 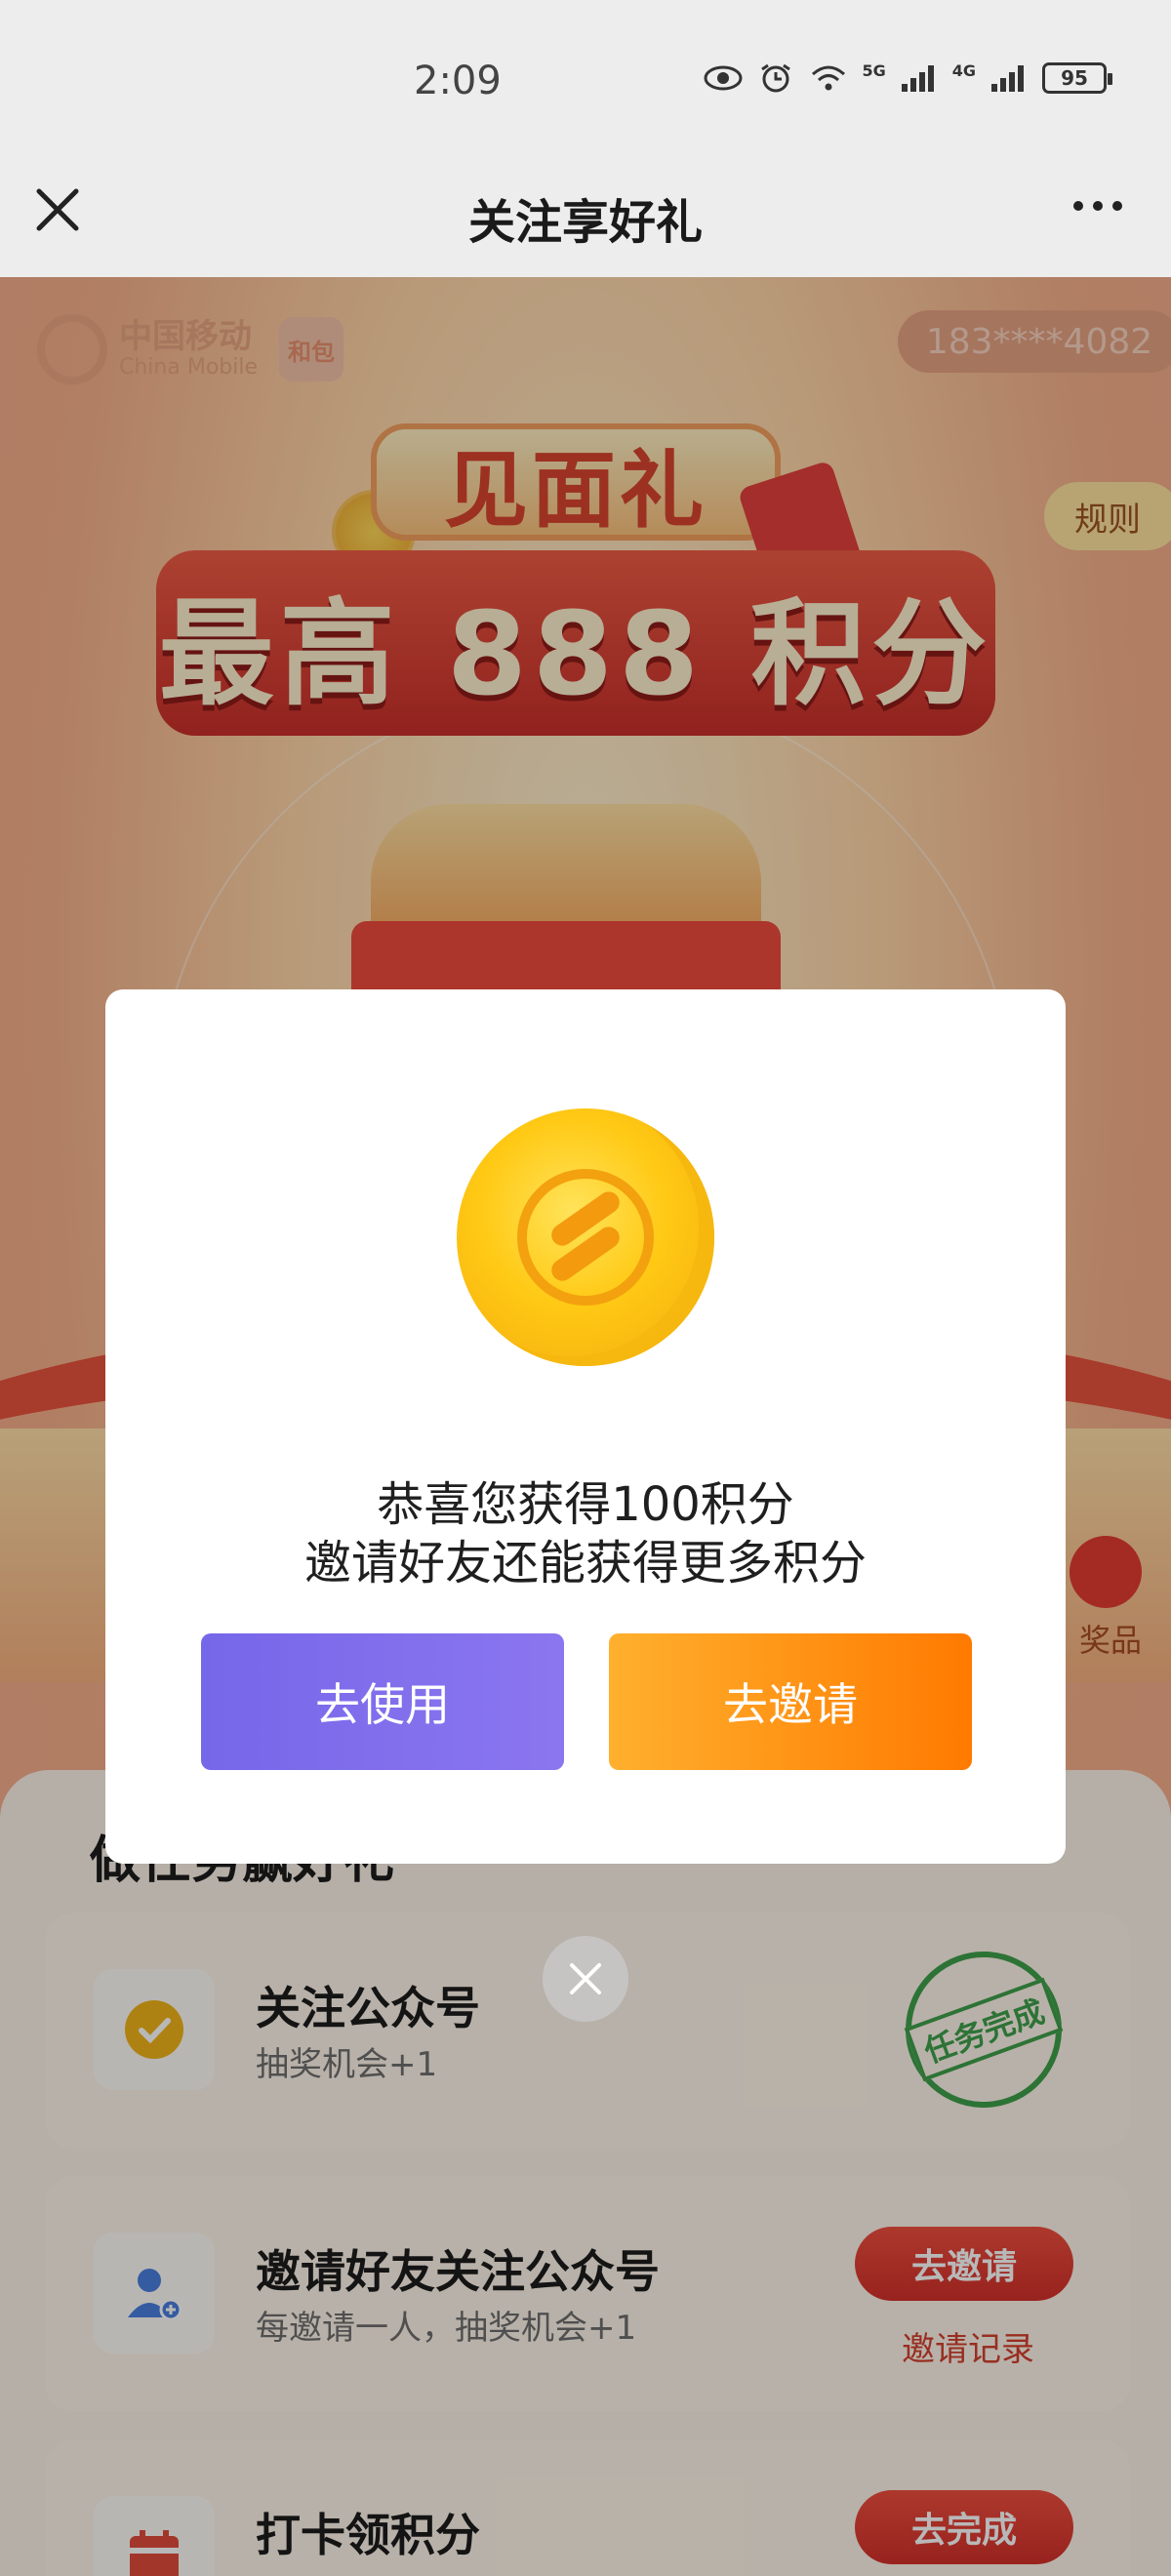 I want to click on signal-label-1: 5G, so click(x=874, y=70).